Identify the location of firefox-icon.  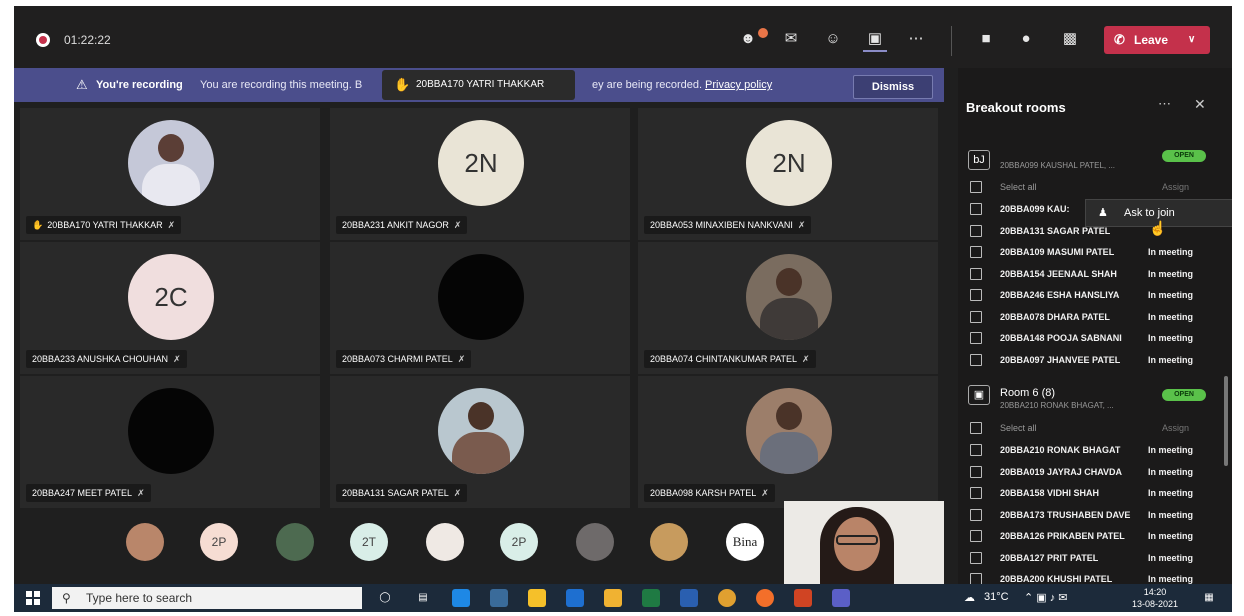
(765, 598).